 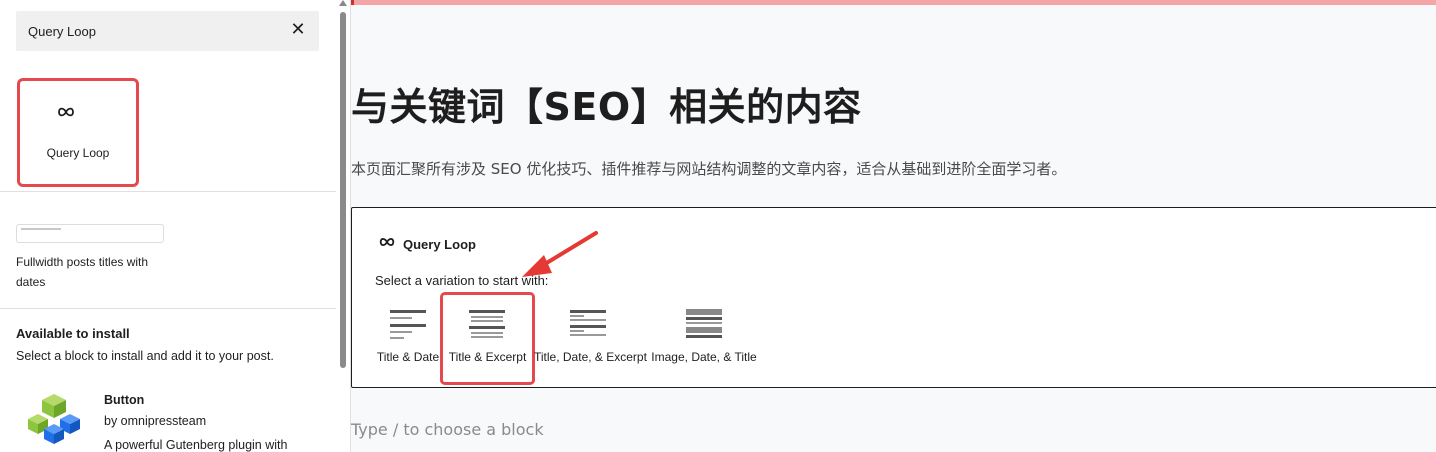 What do you see at coordinates (78, 132) in the screenshot?
I see `query-loop-block-result: Query Loop` at bounding box center [78, 132].